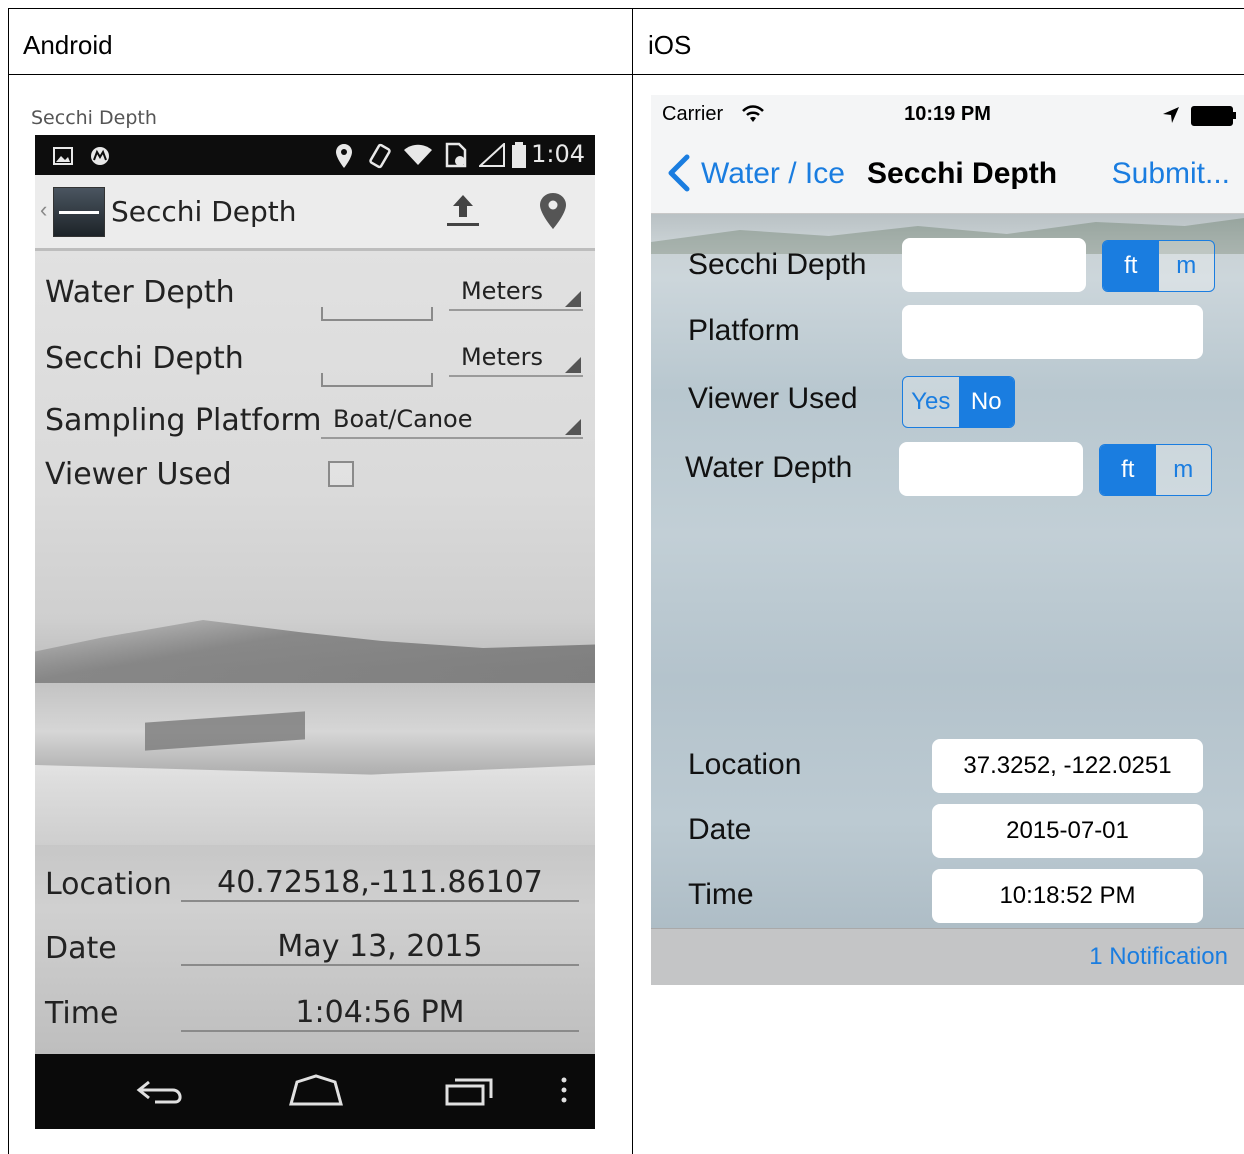 This screenshot has width=1244, height=1154. I want to click on table-border-left, so click(8, 581).